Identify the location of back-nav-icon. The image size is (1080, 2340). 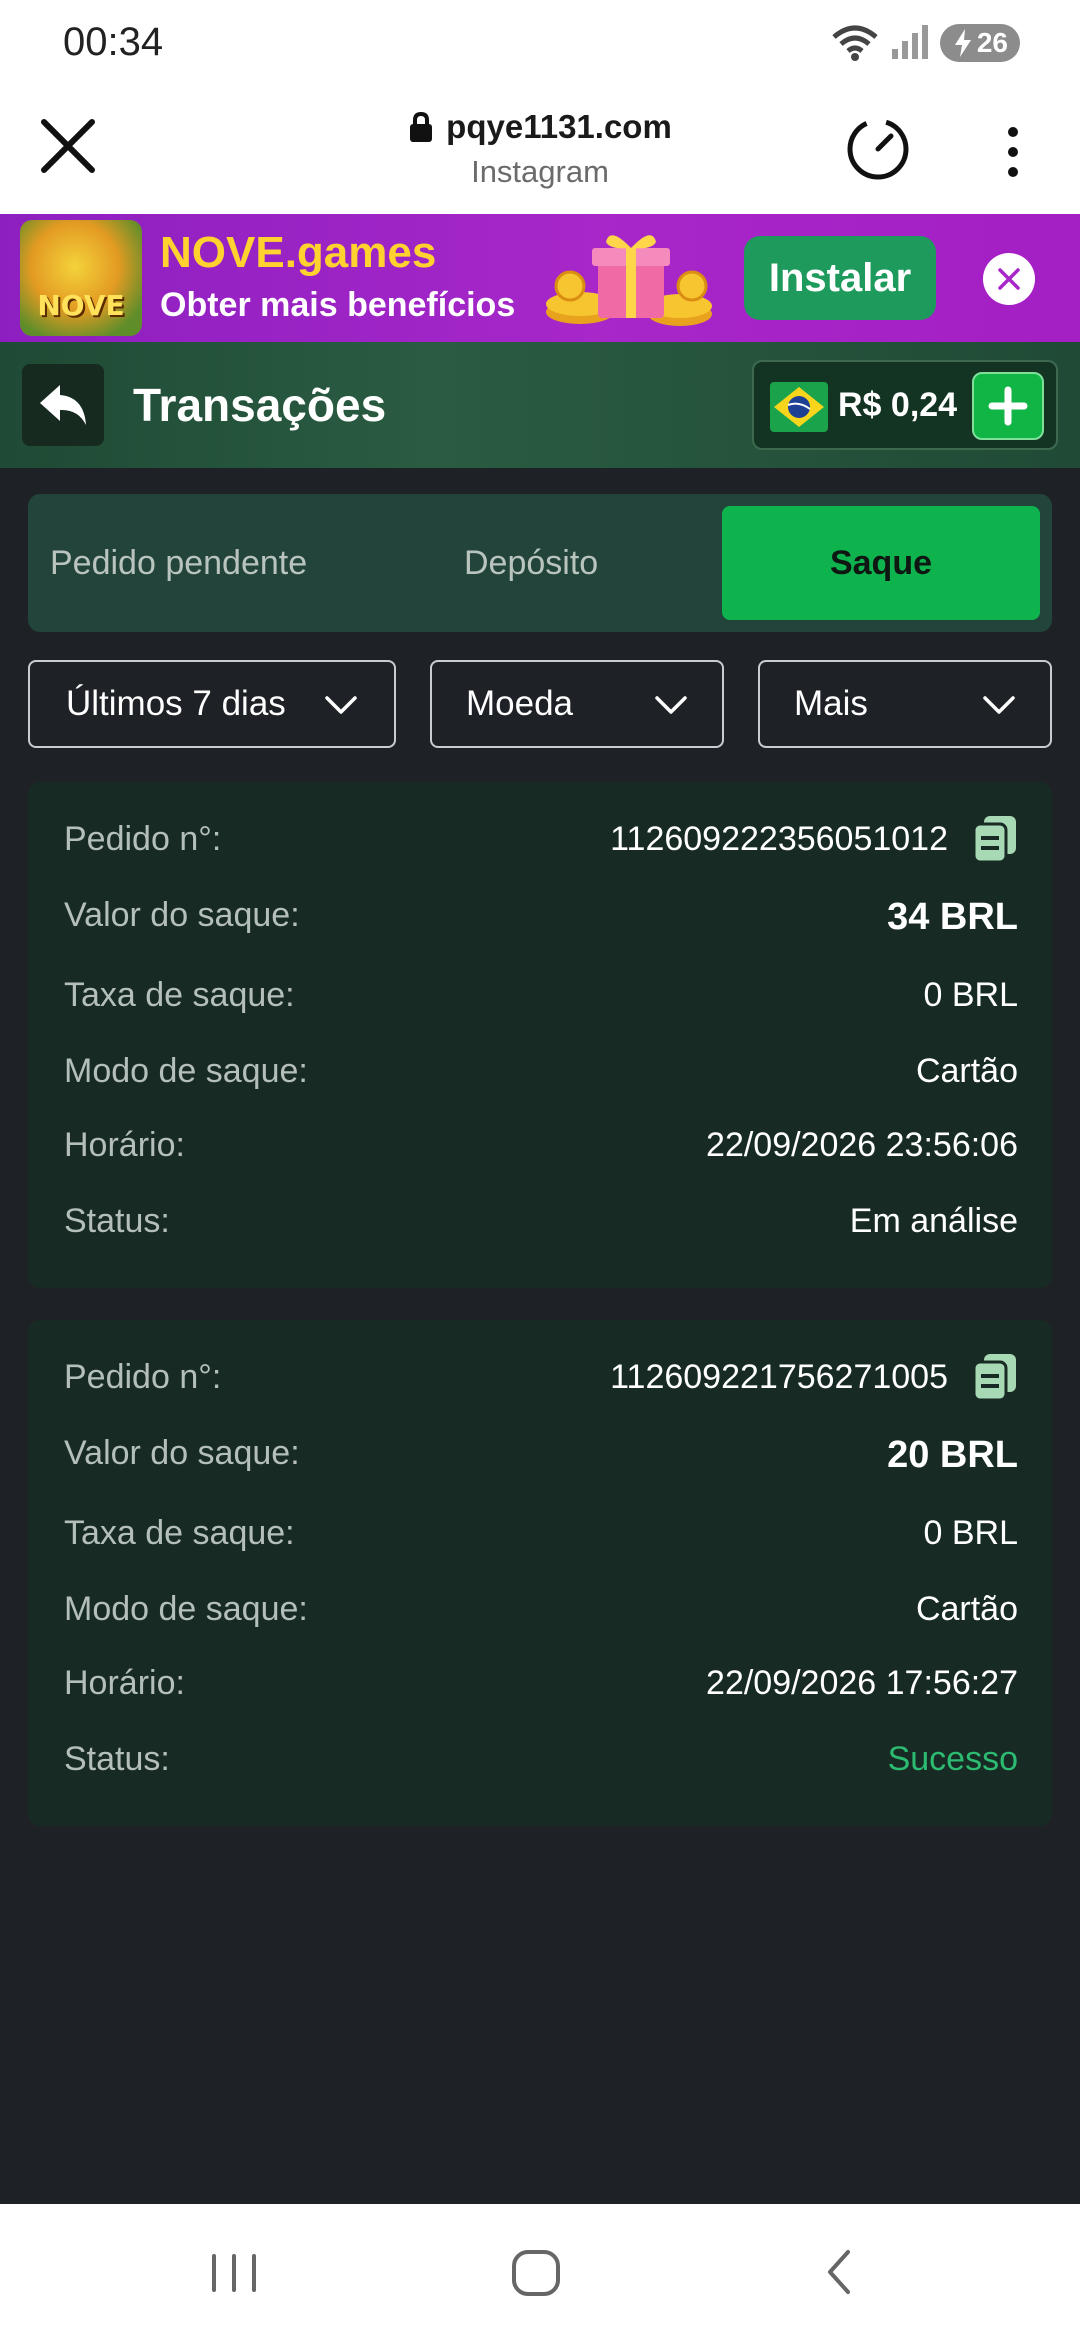
(840, 2272).